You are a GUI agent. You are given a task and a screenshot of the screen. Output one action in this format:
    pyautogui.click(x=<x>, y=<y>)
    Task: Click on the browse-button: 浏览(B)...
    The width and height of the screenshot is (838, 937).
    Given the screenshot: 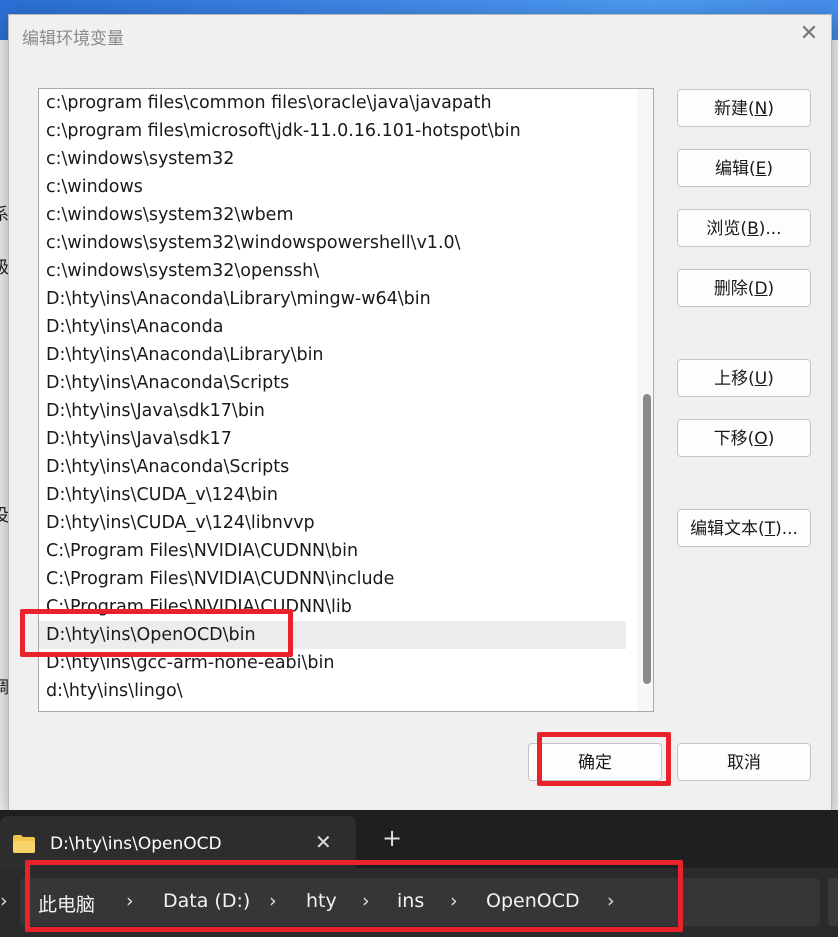 What is the action you would take?
    pyautogui.click(x=744, y=228)
    